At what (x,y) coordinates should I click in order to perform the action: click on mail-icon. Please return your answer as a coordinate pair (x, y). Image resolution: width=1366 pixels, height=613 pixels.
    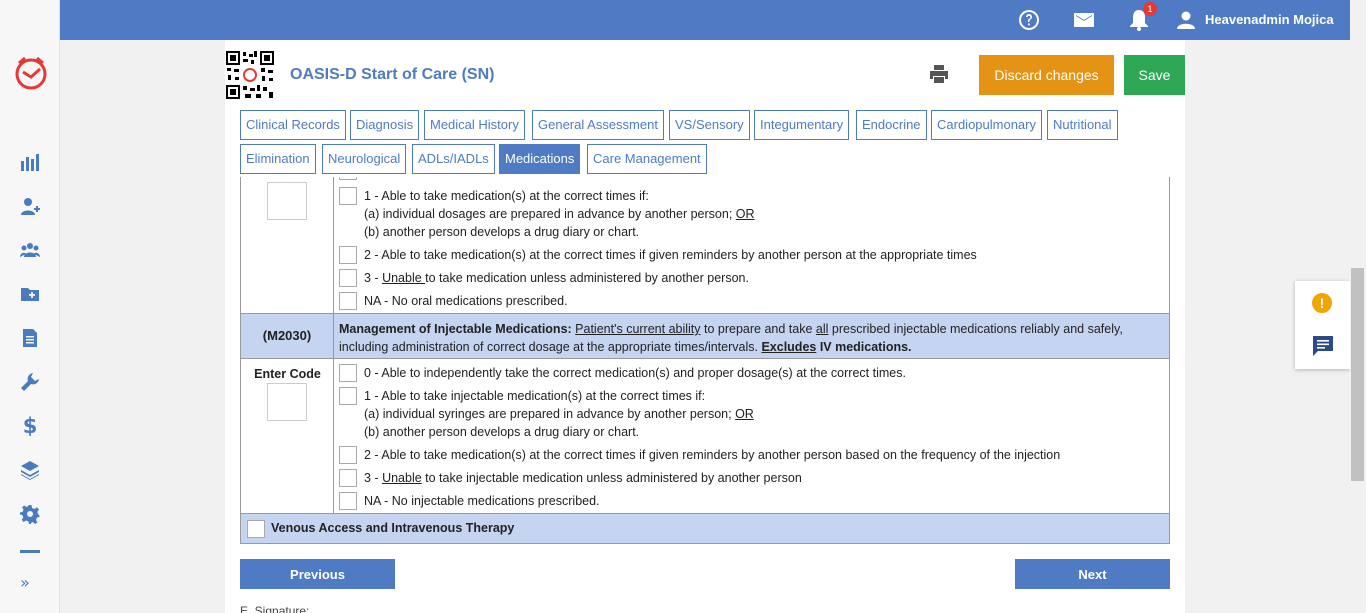
    Looking at the image, I should click on (1084, 20).